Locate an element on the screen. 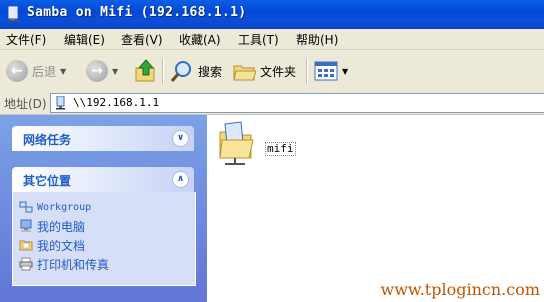 This screenshot has width=544, height=302. address-label: 地址(D) is located at coordinates (25, 104).